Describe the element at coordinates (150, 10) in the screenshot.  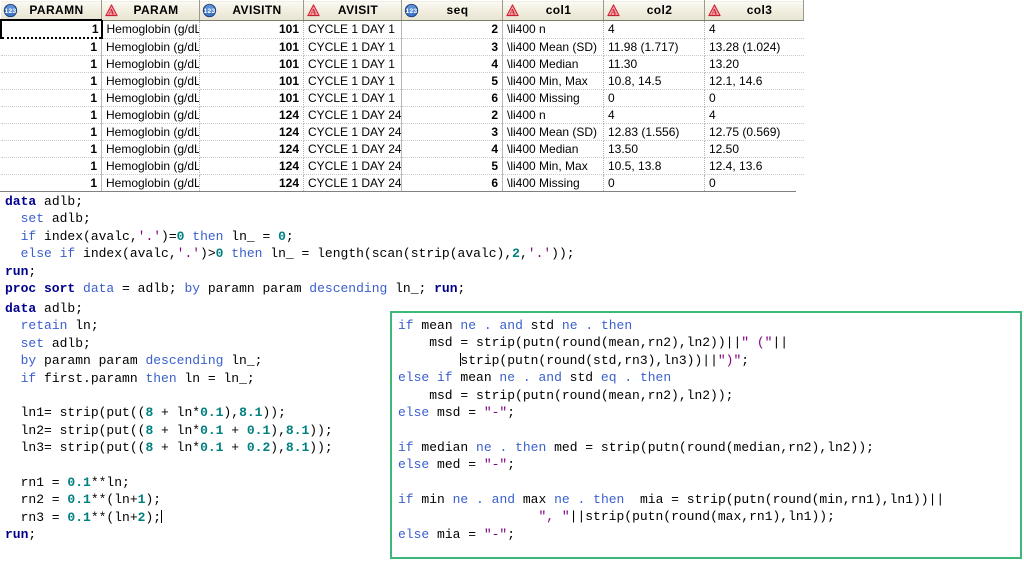
I see `column-header-param: A PARAM` at that location.